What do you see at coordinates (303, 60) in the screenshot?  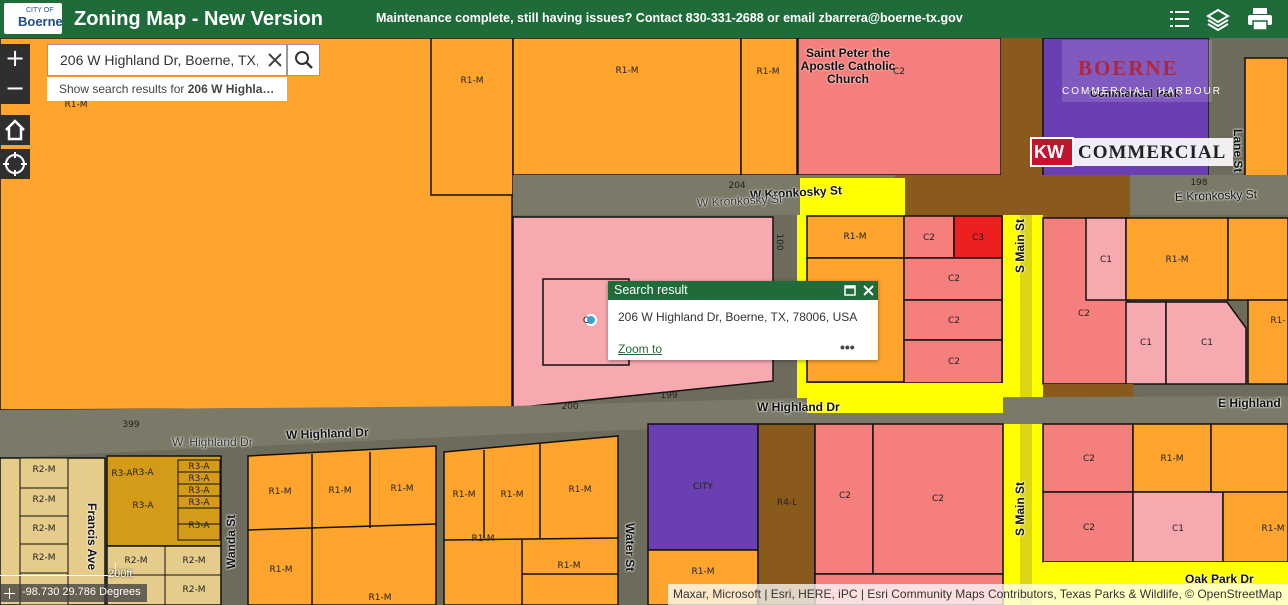 I see `search-button` at bounding box center [303, 60].